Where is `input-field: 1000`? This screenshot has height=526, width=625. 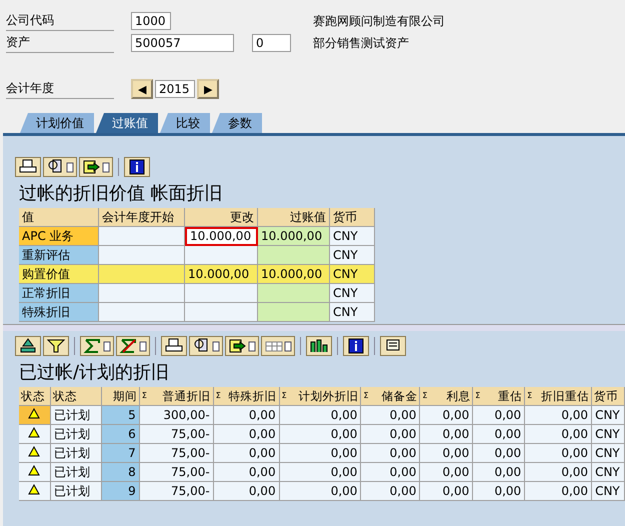 input-field: 1000 is located at coordinates (151, 21).